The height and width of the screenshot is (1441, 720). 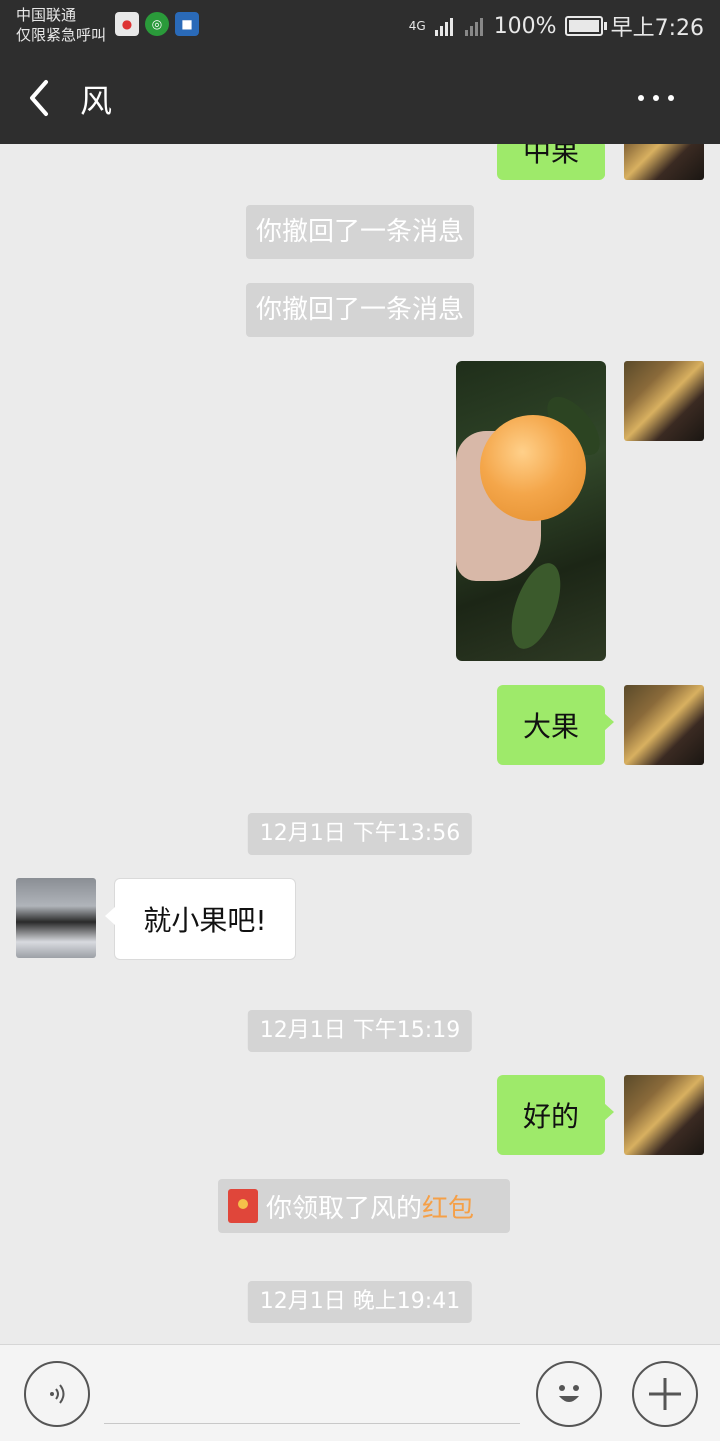 What do you see at coordinates (127, 24) in the screenshot?
I see `app-notification-icon: ●` at bounding box center [127, 24].